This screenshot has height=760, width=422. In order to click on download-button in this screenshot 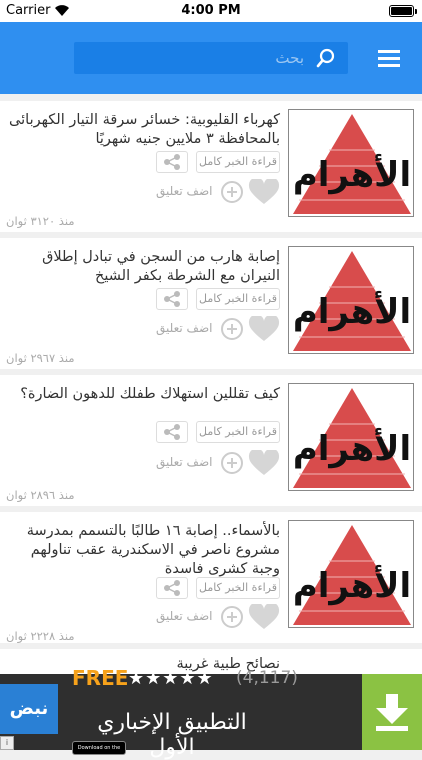, I will do `click(392, 712)`.